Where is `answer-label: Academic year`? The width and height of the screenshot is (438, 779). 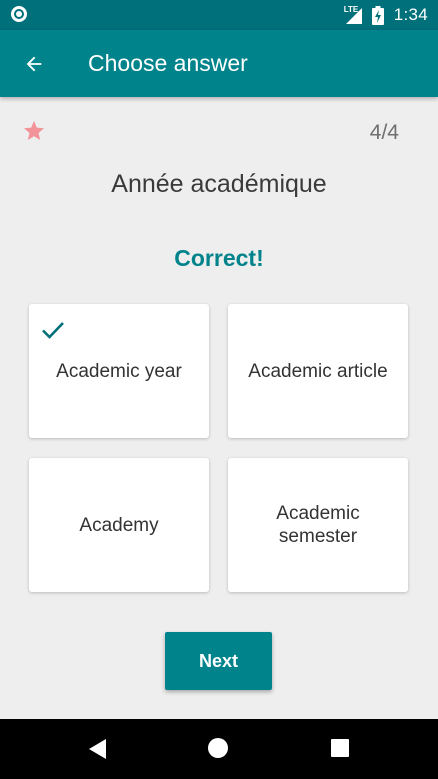
answer-label: Academic year is located at coordinates (119, 371).